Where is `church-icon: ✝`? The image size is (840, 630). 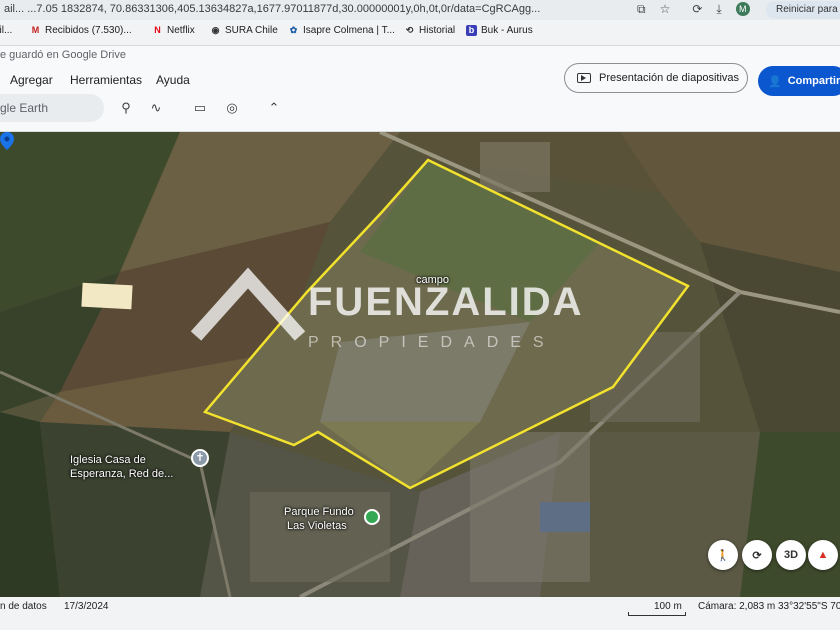
church-icon: ✝ is located at coordinates (200, 458).